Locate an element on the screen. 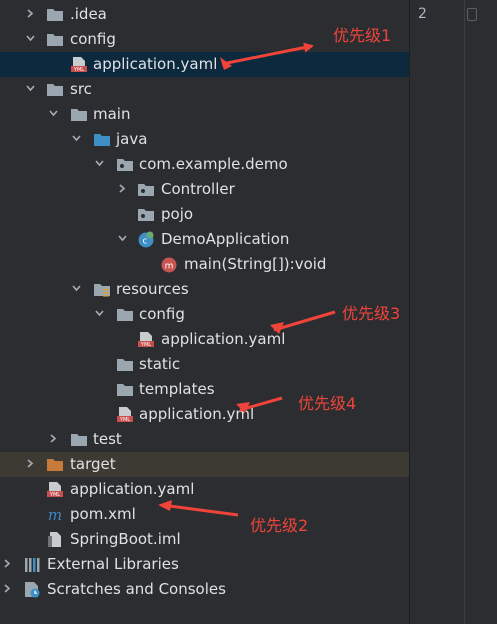  annotation-label: 优先级4 is located at coordinates (327, 403).